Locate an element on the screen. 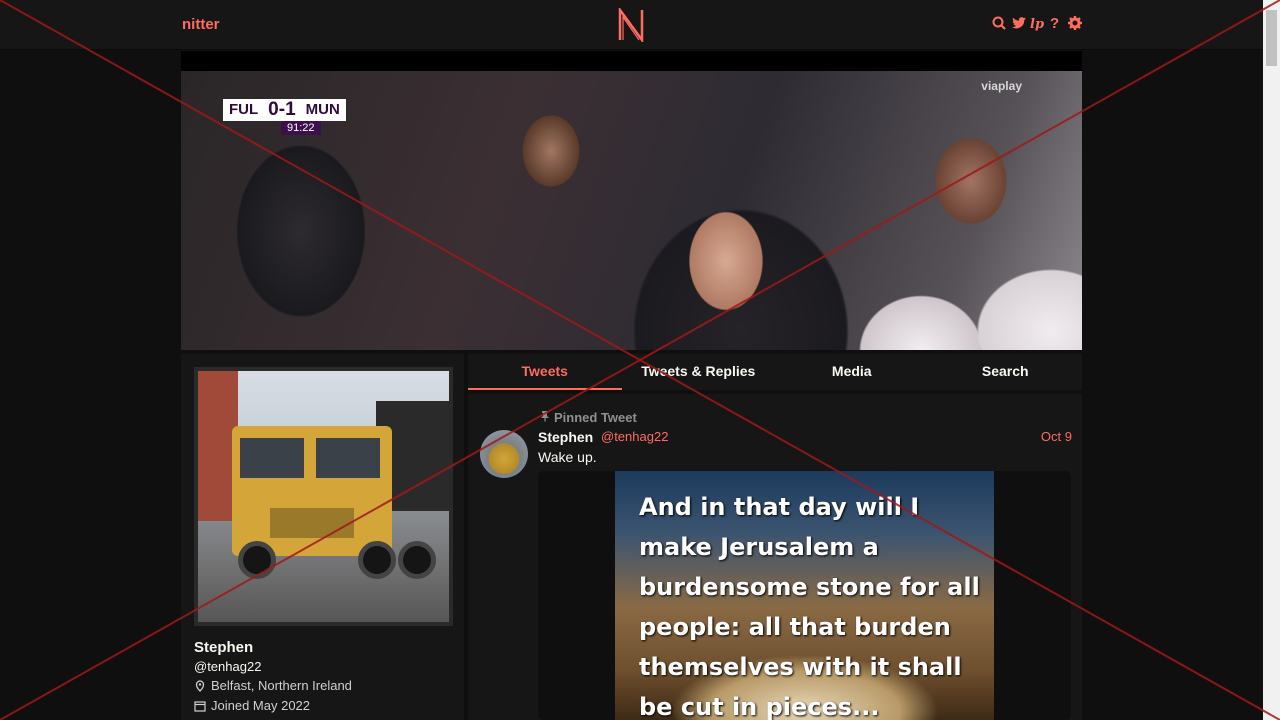 Image resolution: width=1280 pixels, height=720 pixels. tweet-author-name: Stephen is located at coordinates (565, 437).